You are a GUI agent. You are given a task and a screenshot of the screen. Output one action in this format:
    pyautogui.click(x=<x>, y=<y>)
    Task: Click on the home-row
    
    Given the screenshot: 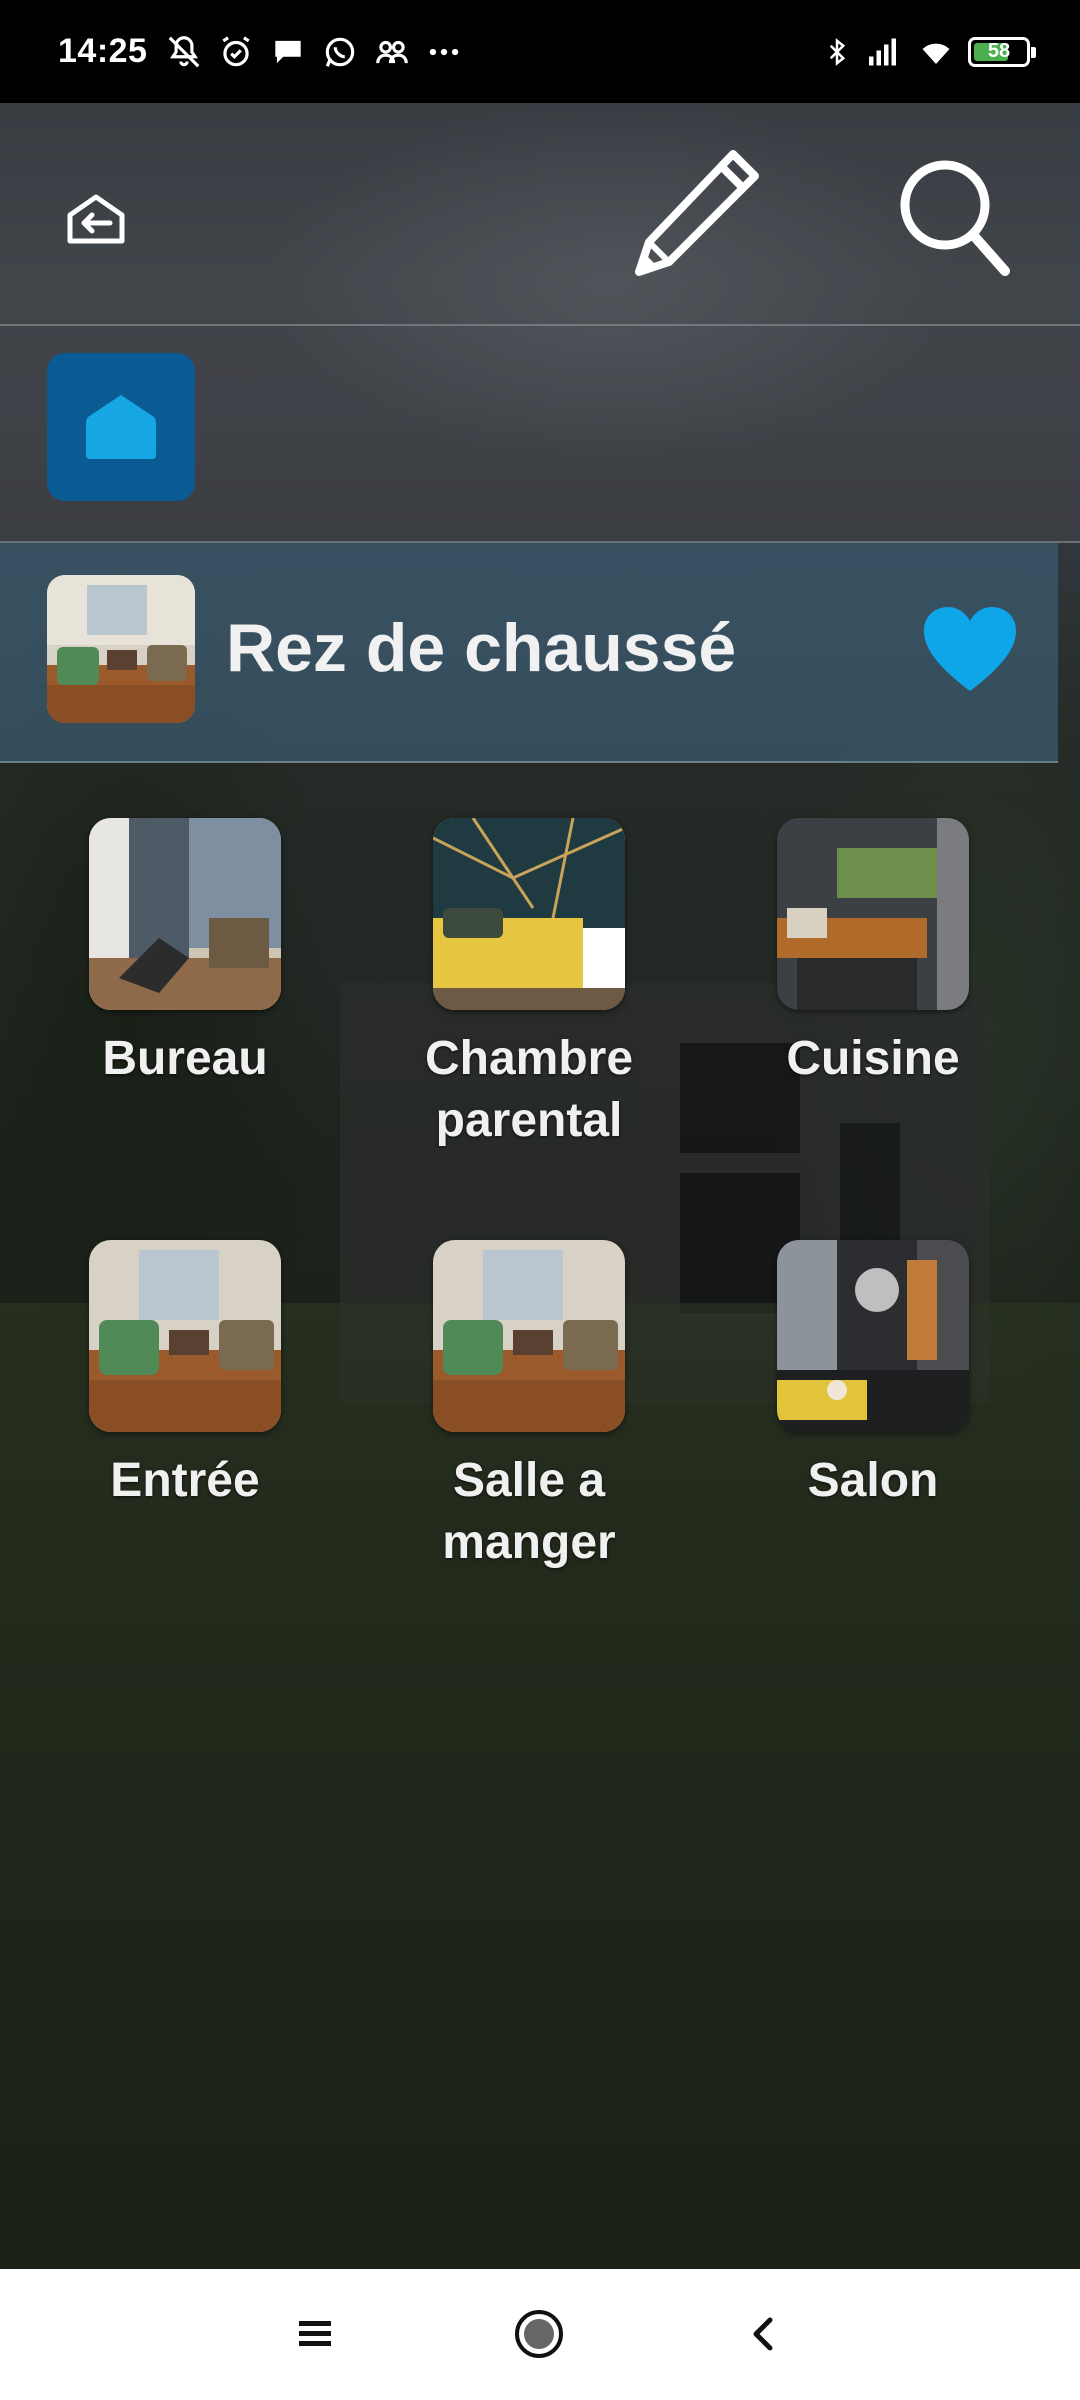 What is the action you would take?
    pyautogui.click(x=540, y=434)
    